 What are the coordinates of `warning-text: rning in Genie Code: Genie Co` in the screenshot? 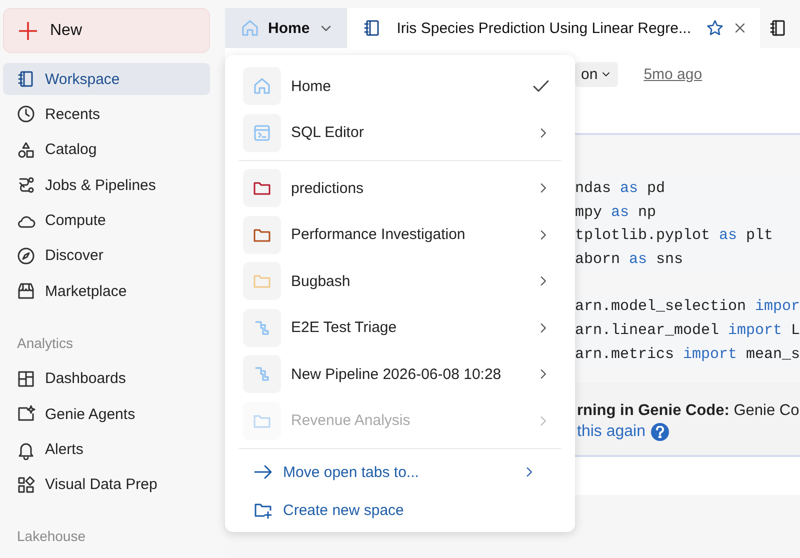 It's located at (688, 410).